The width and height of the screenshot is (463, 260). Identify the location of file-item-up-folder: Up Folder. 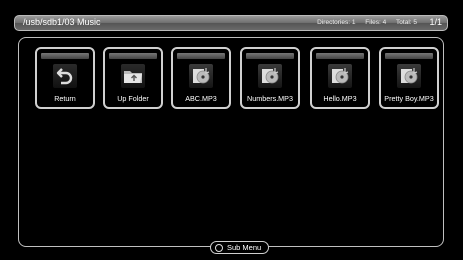
(133, 78).